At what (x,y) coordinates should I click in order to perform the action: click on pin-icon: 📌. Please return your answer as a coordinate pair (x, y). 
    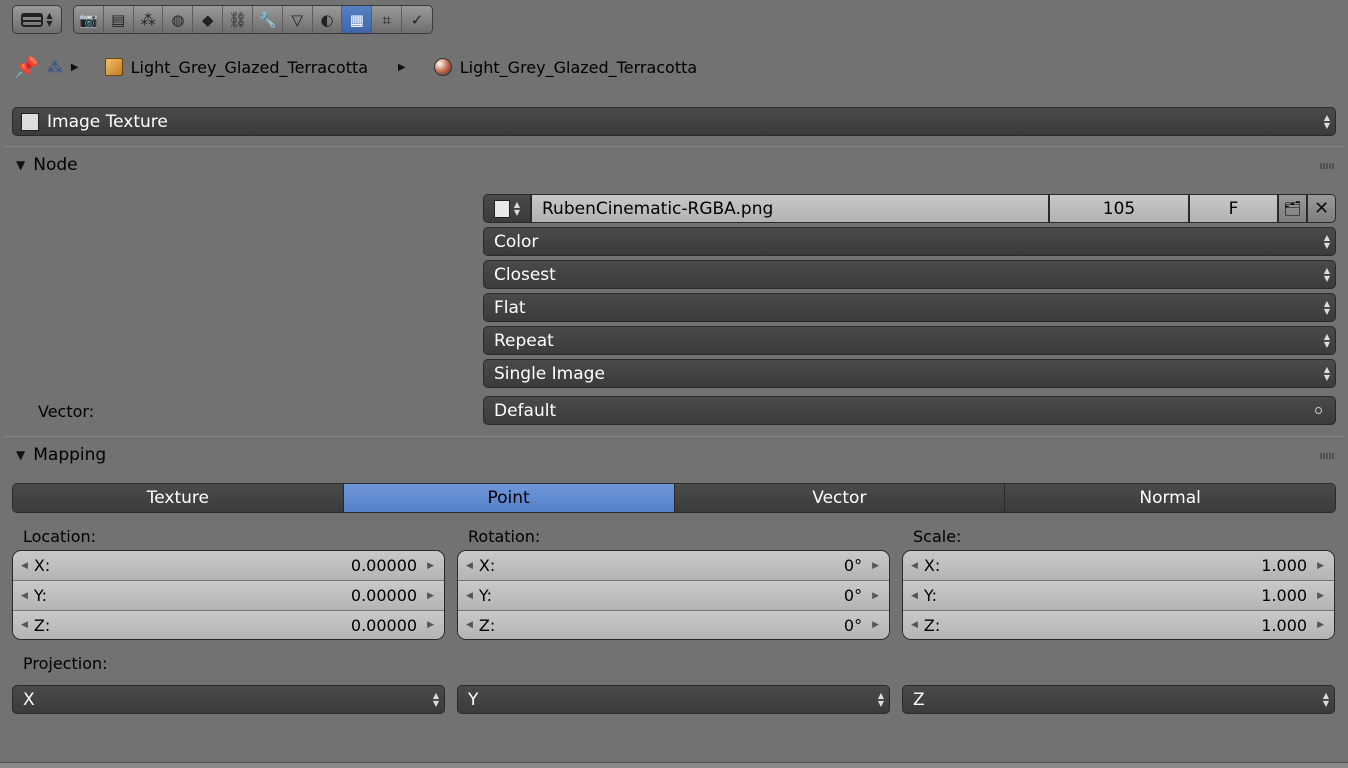
    Looking at the image, I should click on (26, 67).